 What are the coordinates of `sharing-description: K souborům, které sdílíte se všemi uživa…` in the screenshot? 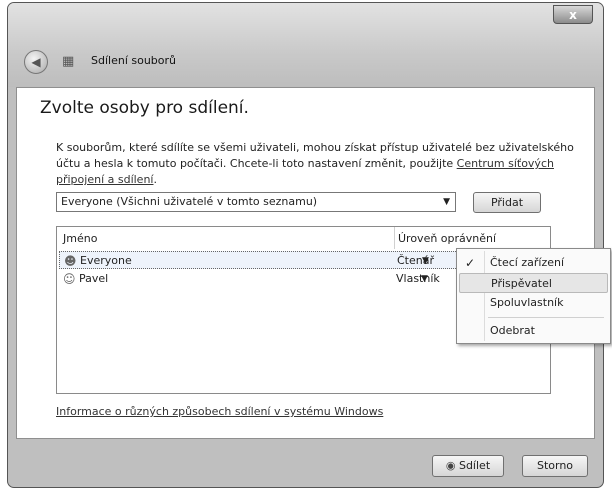 It's located at (321, 164).